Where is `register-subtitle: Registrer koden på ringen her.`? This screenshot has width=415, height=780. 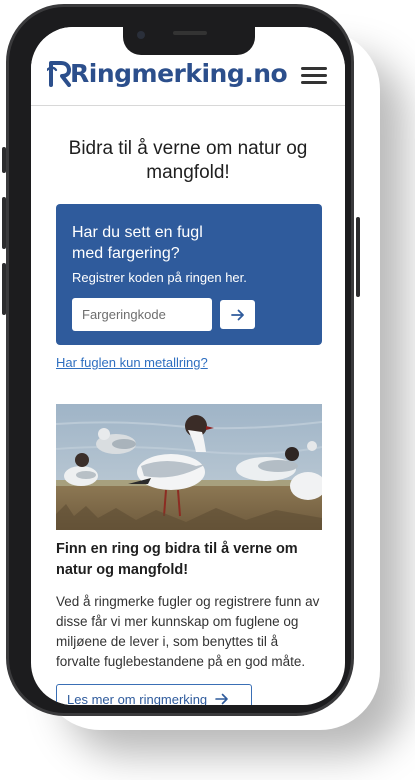
register-subtitle: Registrer koden på ringen her. is located at coordinates (159, 277).